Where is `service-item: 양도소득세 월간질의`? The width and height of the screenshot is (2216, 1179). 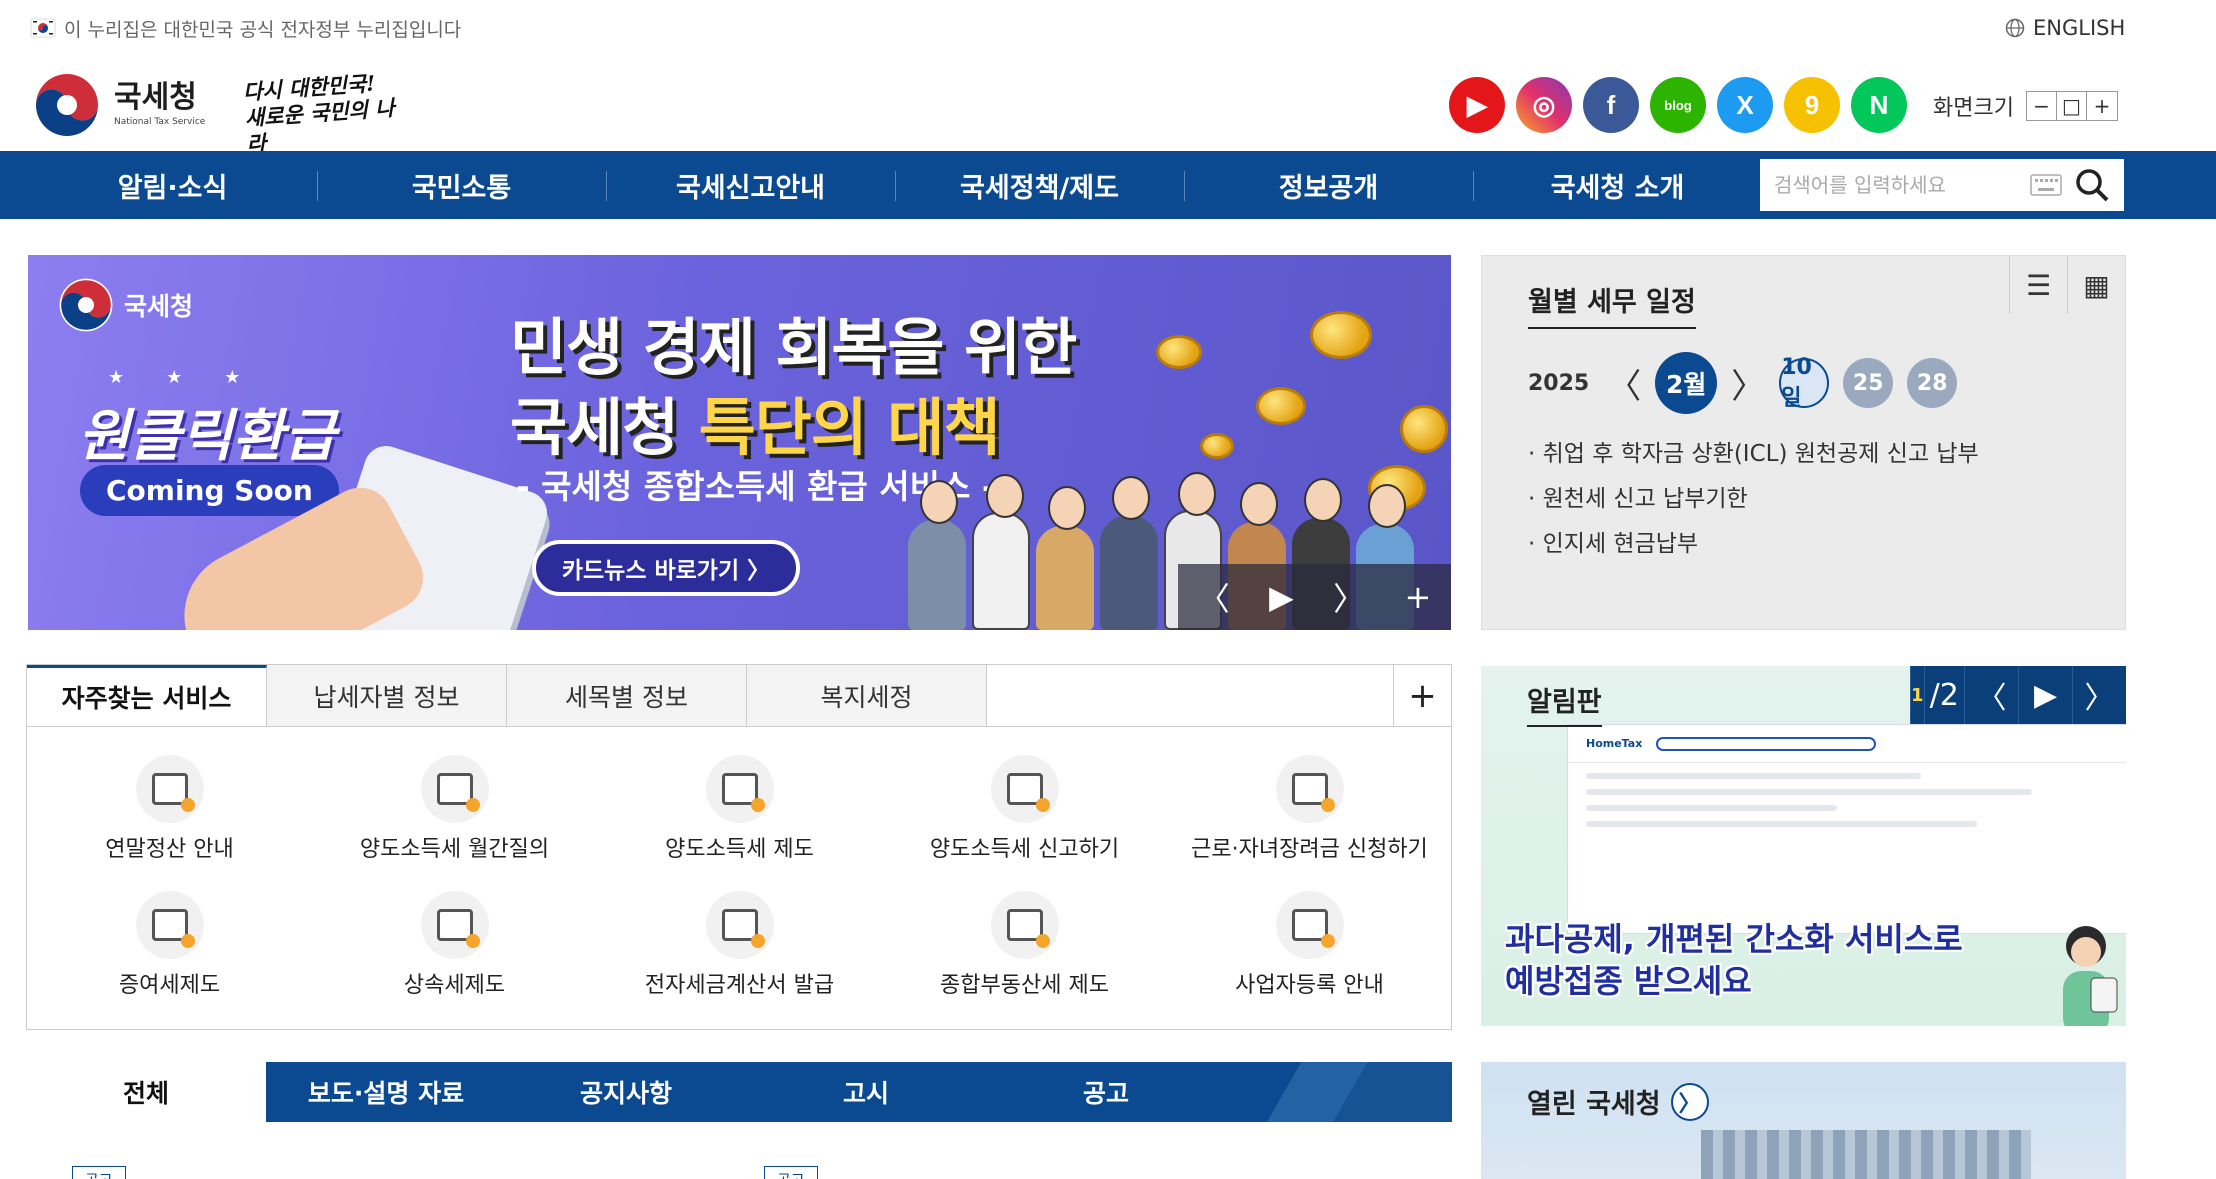 service-item: 양도소득세 월간질의 is located at coordinates (454, 809).